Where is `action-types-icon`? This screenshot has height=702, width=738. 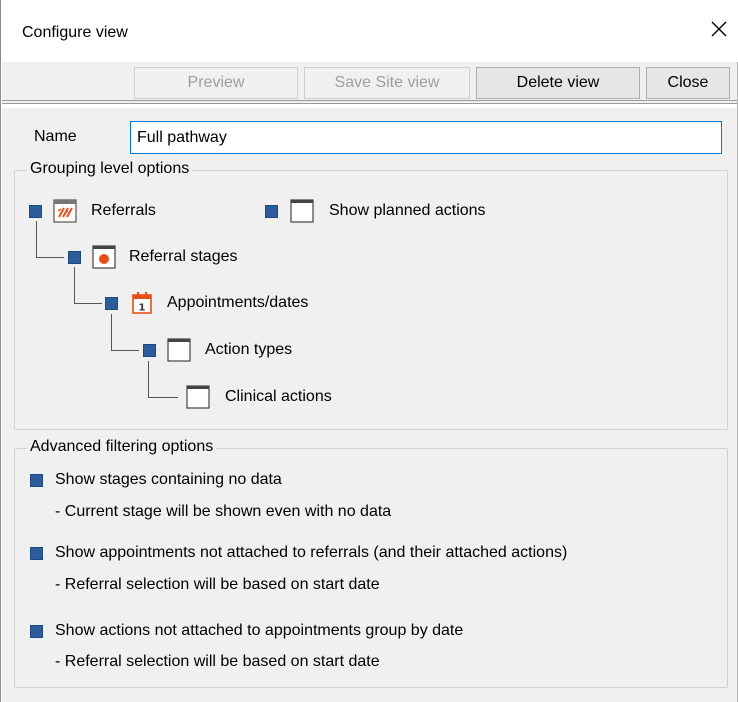
action-types-icon is located at coordinates (179, 350).